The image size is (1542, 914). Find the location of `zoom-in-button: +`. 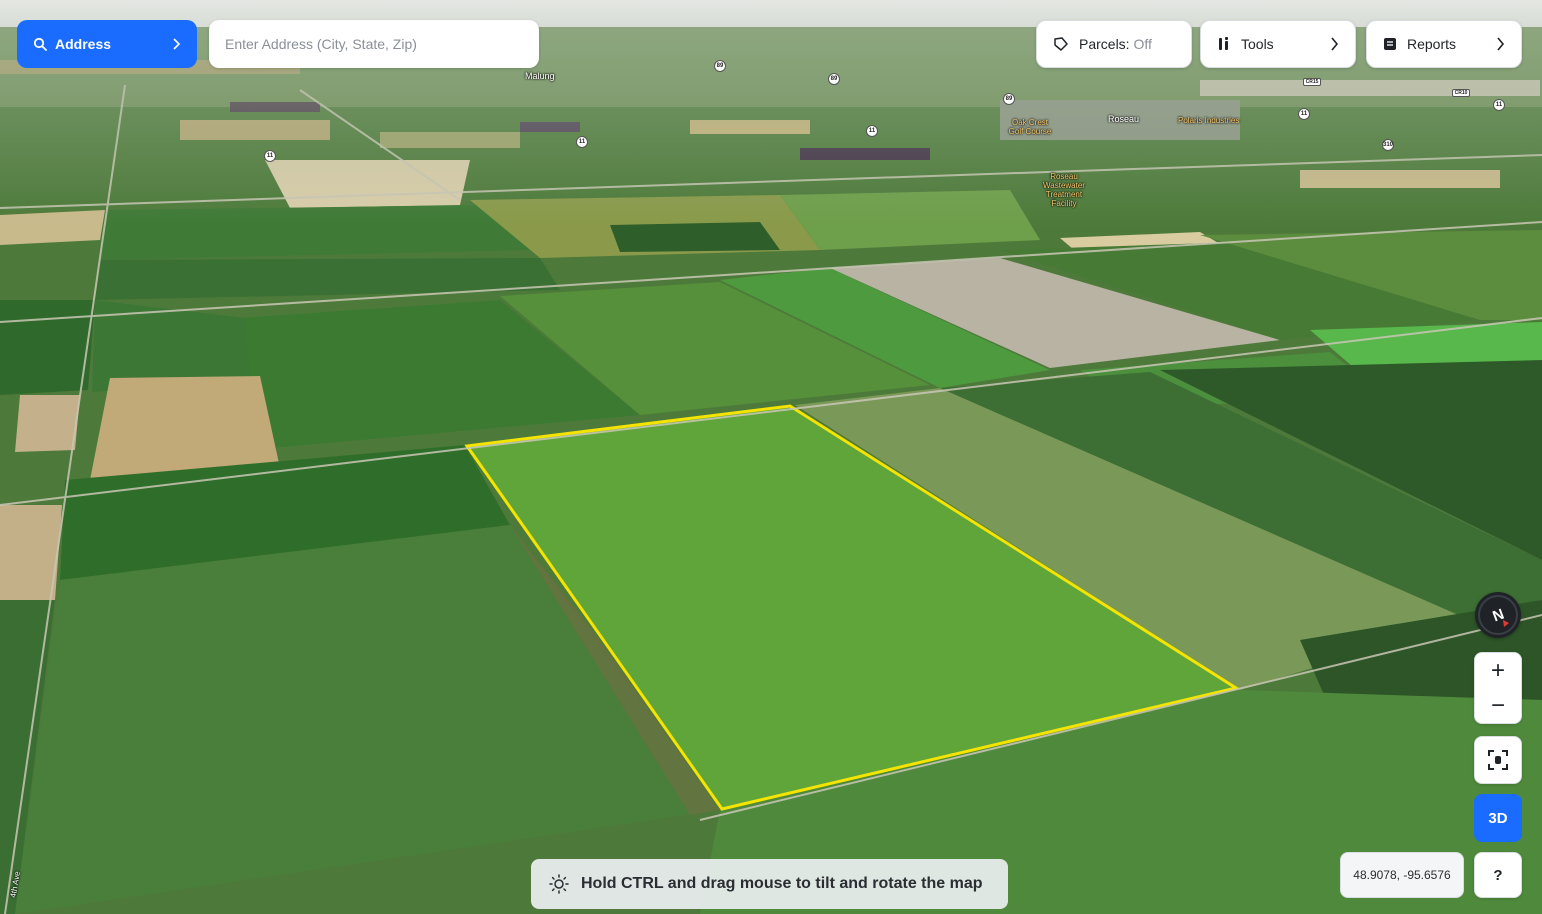

zoom-in-button: + is located at coordinates (1498, 670).